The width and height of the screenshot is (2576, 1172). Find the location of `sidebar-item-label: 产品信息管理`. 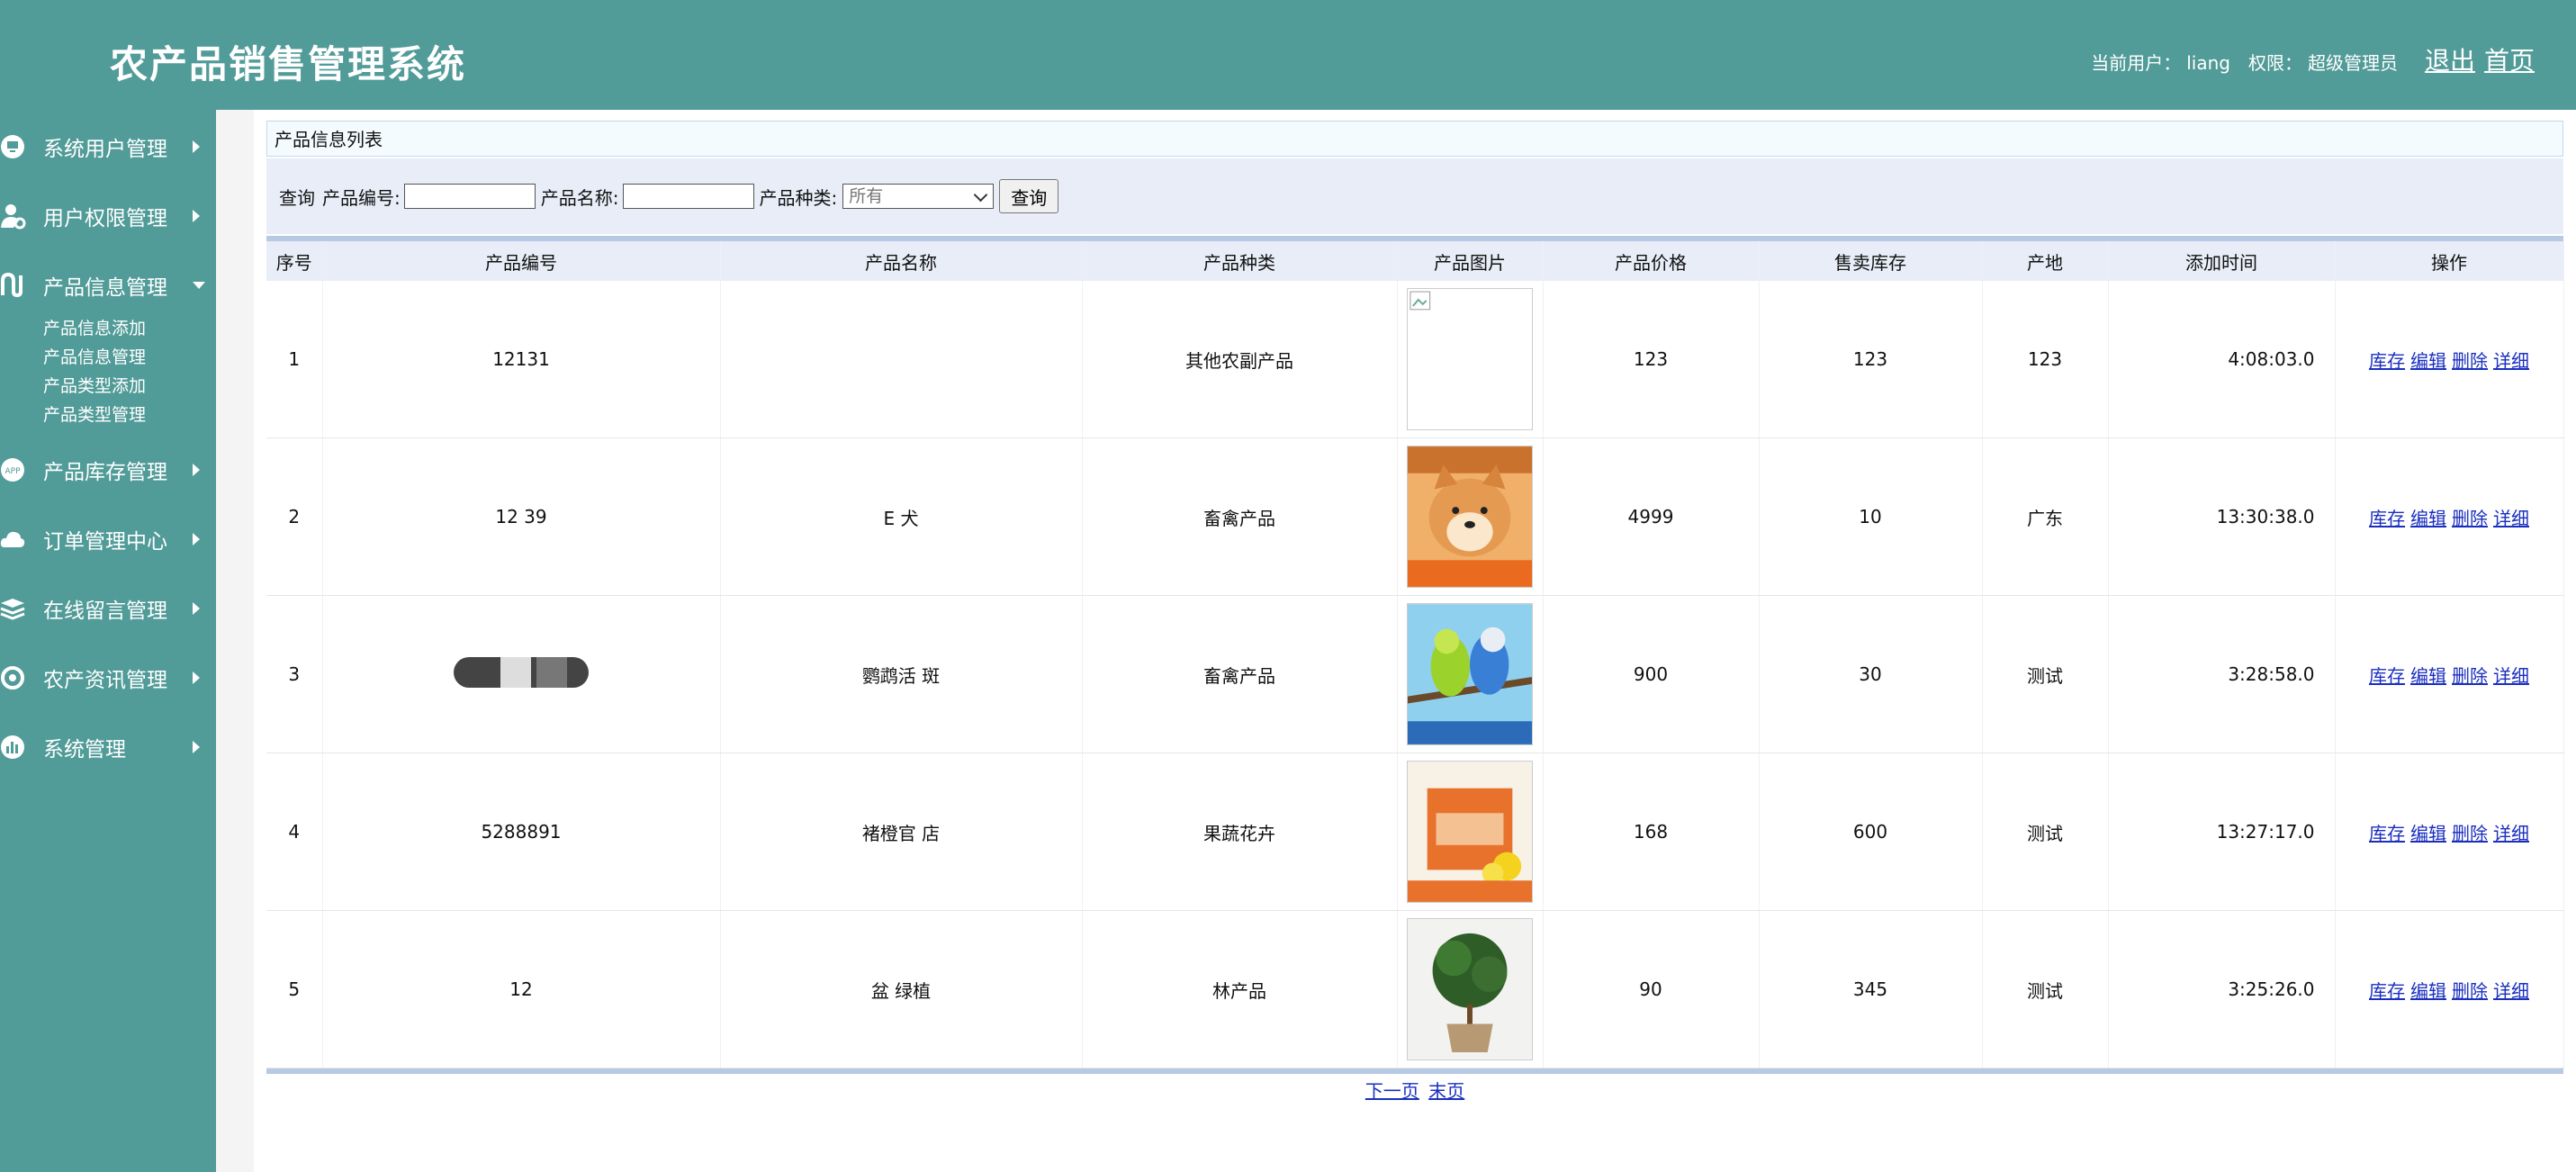

sidebar-item-label: 产品信息管理 is located at coordinates (105, 287).